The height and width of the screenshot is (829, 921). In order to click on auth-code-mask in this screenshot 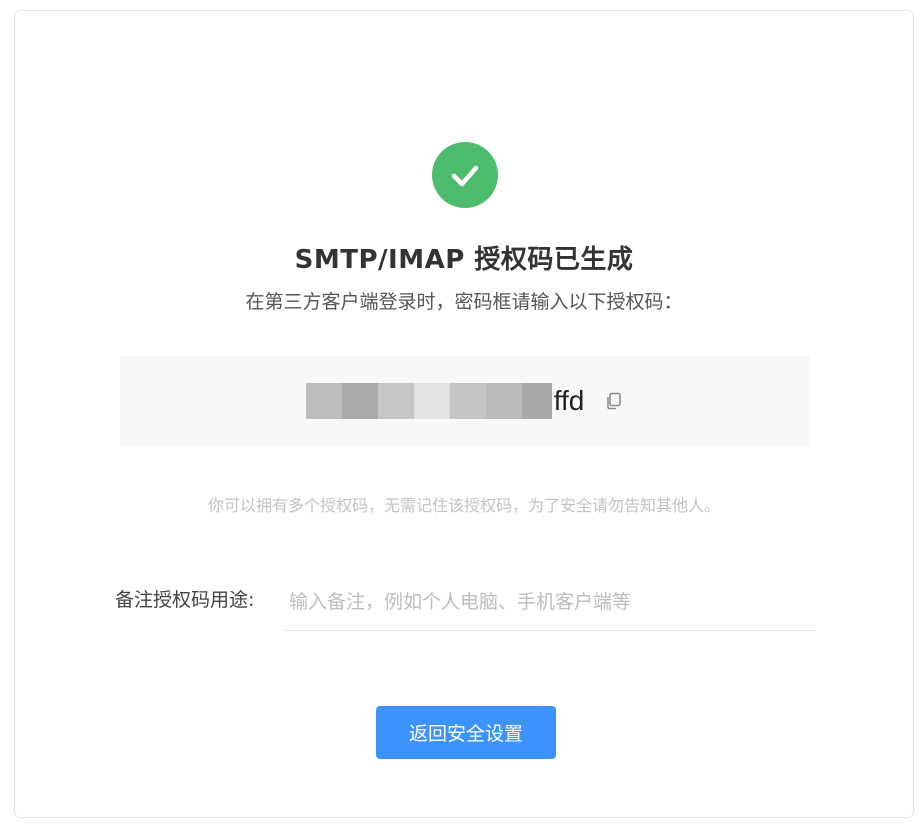, I will do `click(428, 401)`.